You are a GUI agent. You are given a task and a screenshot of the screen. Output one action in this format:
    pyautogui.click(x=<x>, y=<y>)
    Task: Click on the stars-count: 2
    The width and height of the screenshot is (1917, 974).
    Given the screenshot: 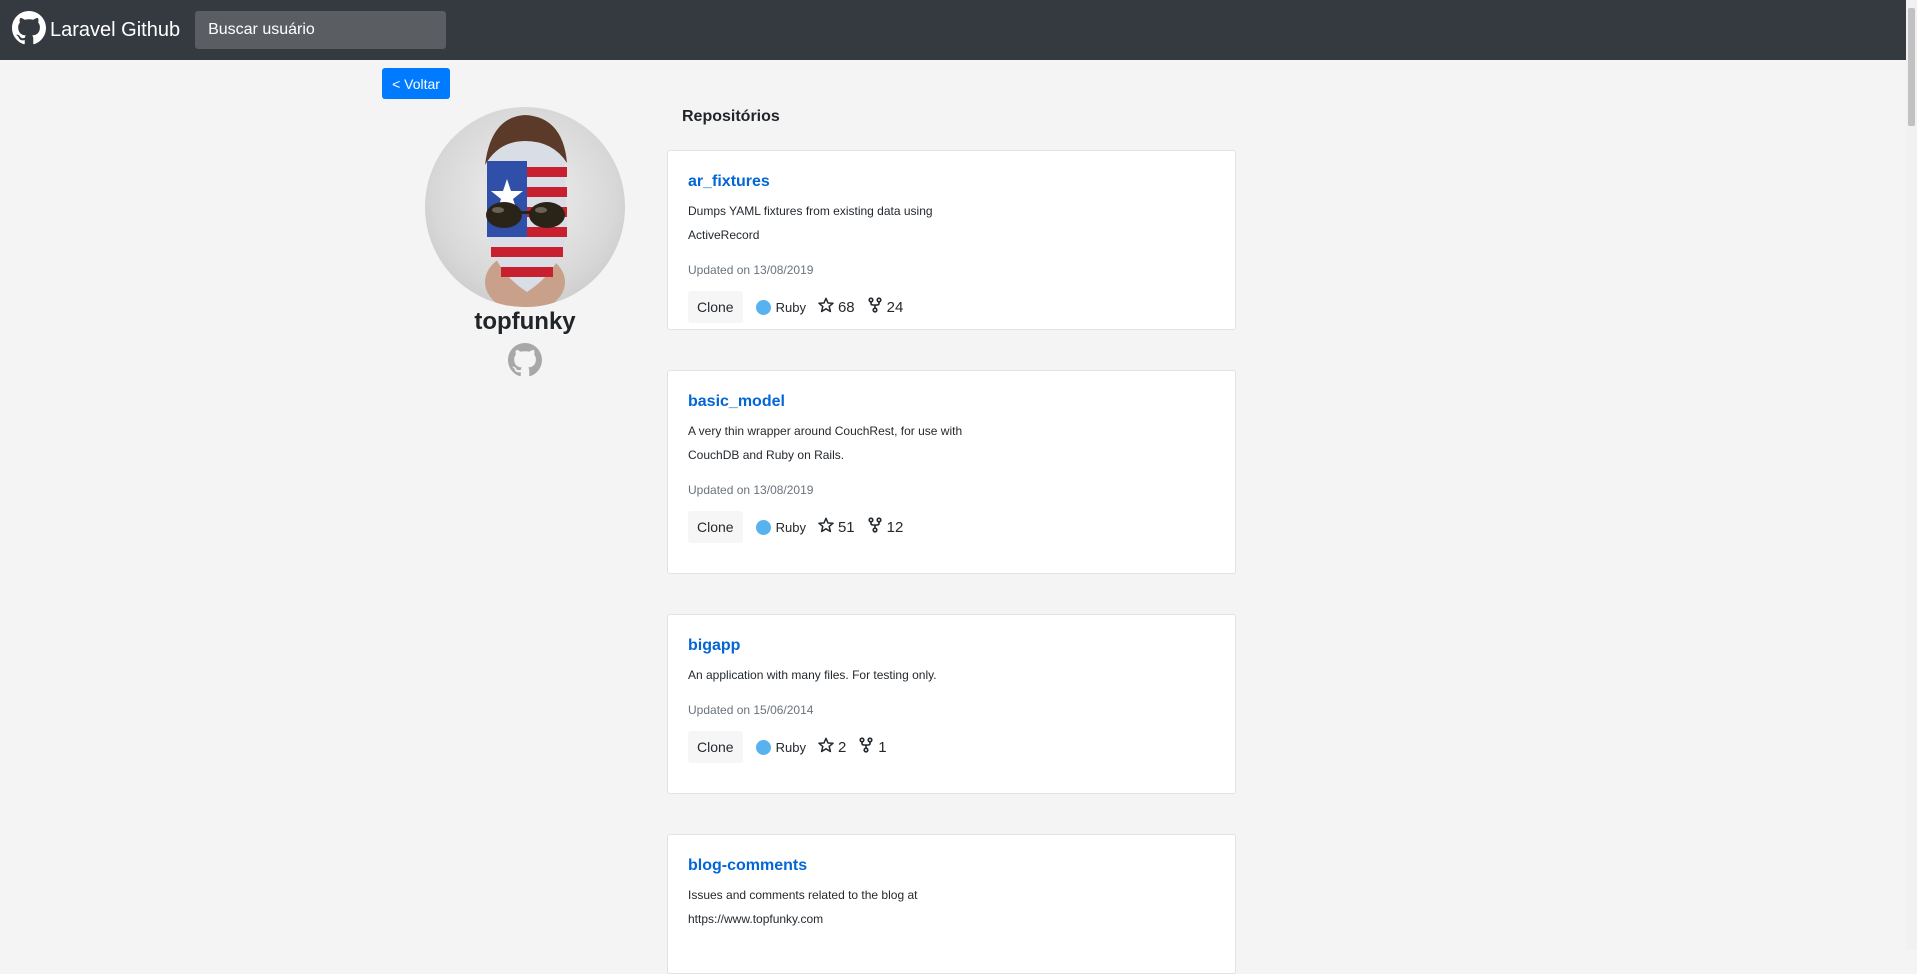 What is the action you would take?
    pyautogui.click(x=832, y=747)
    